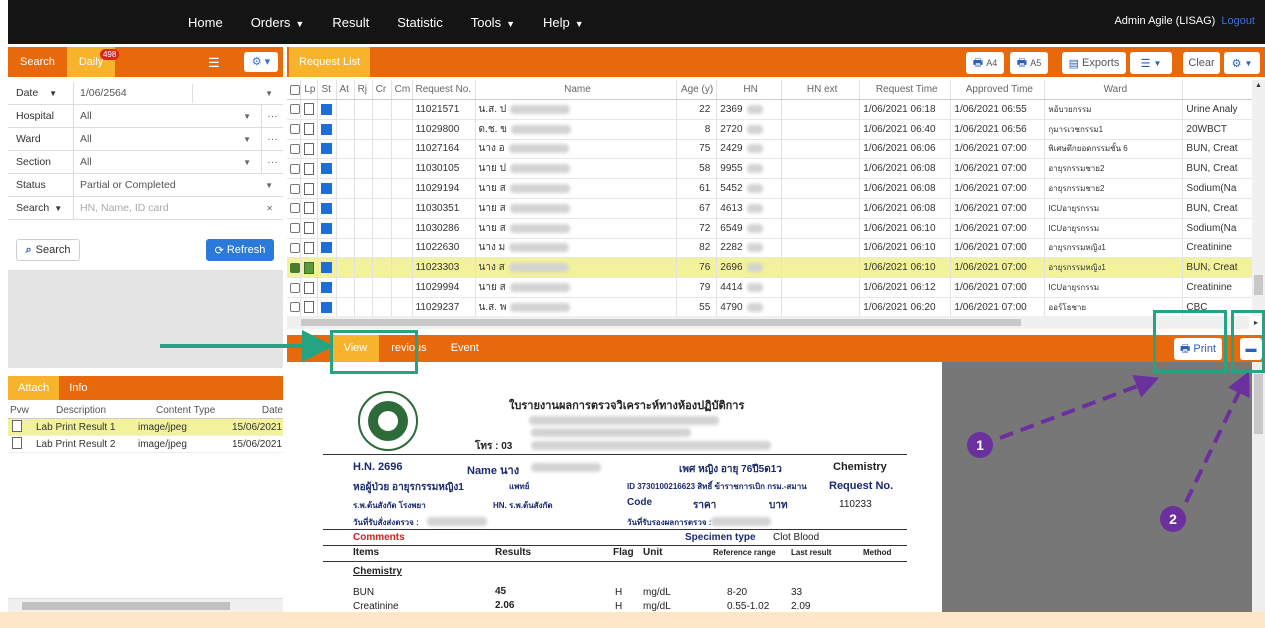  What do you see at coordinates (1190, 341) in the screenshot?
I see `highlight-print-button` at bounding box center [1190, 341].